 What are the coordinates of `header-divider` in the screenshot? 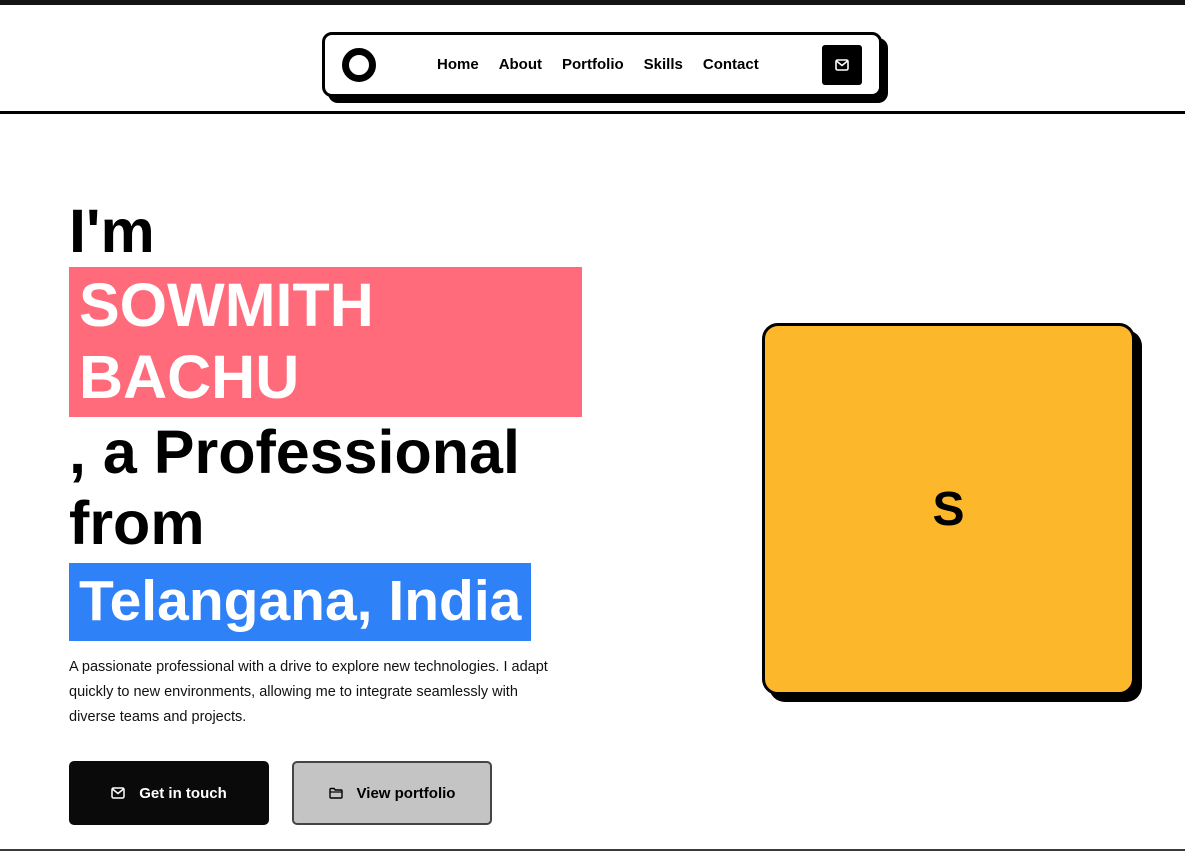 It's located at (592, 112).